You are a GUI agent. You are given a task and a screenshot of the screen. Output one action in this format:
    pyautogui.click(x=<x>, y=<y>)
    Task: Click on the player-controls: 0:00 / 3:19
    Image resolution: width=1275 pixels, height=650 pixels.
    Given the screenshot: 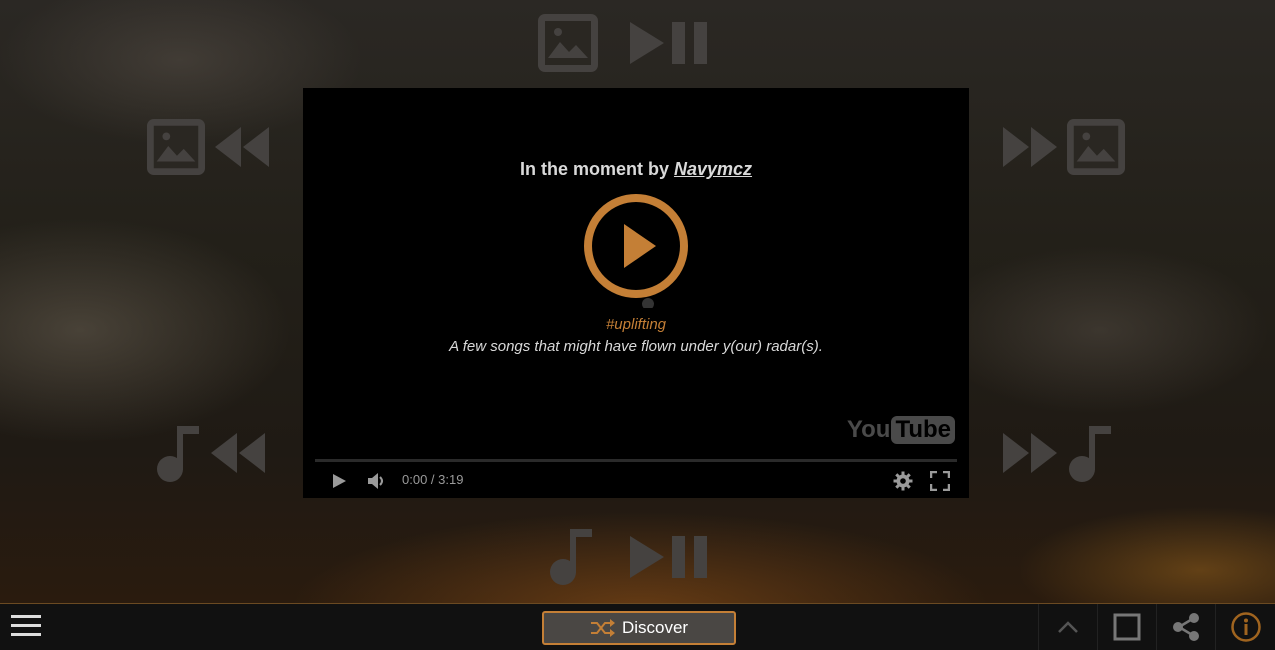 What is the action you would take?
    pyautogui.click(x=636, y=481)
    